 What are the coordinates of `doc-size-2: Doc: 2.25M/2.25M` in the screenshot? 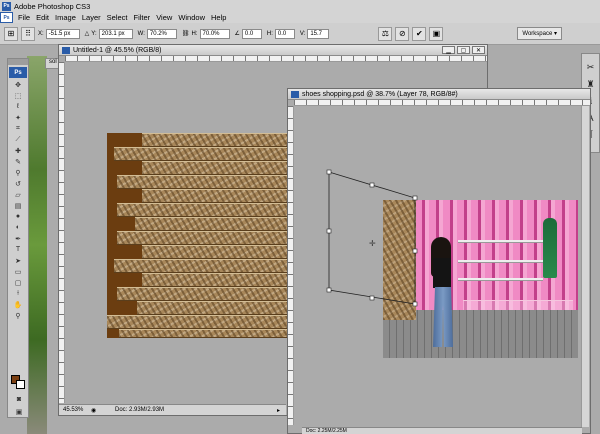 It's located at (326, 431).